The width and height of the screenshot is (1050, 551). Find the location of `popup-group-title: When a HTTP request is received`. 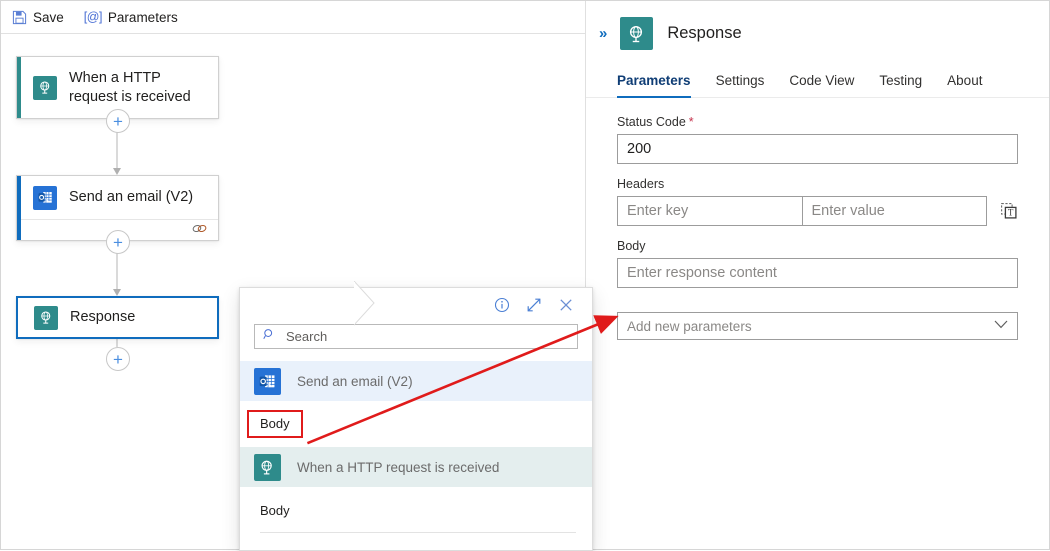

popup-group-title: When a HTTP request is received is located at coordinates (398, 467).